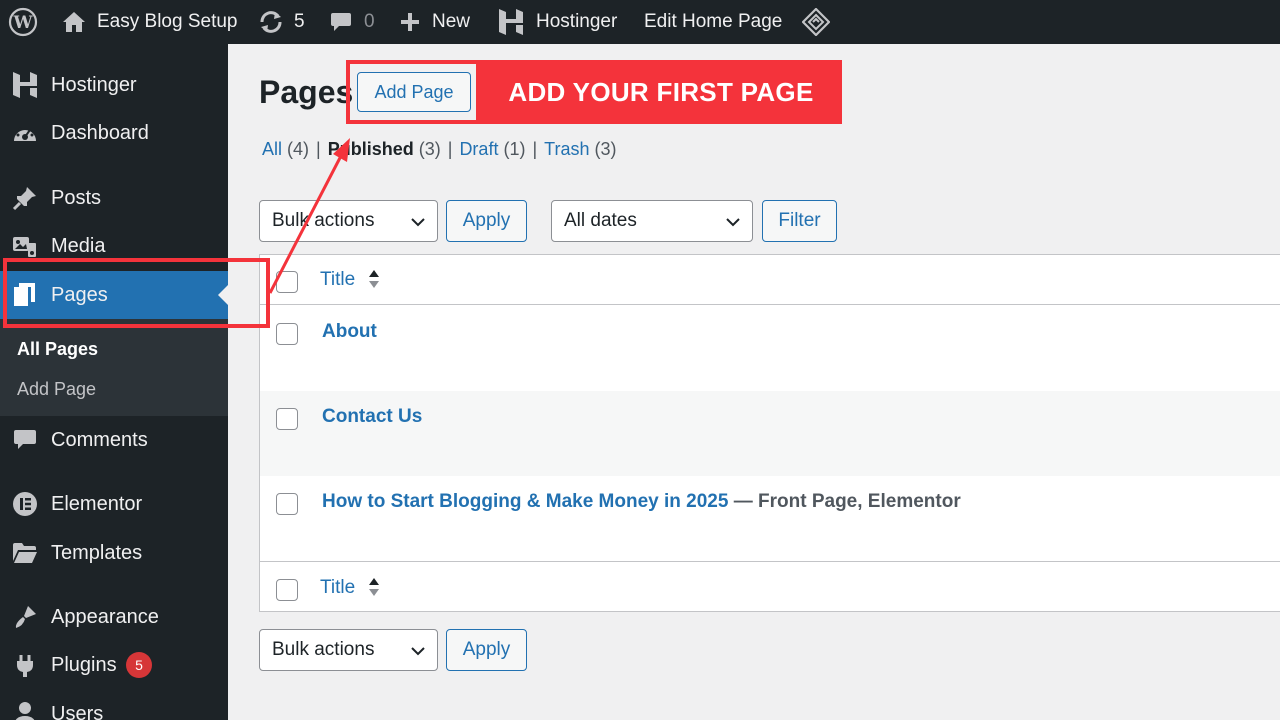 The width and height of the screenshot is (1280, 720). Describe the element at coordinates (661, 92) in the screenshot. I see `callout-banner: ADD YOUR FIRST PAGE` at that location.